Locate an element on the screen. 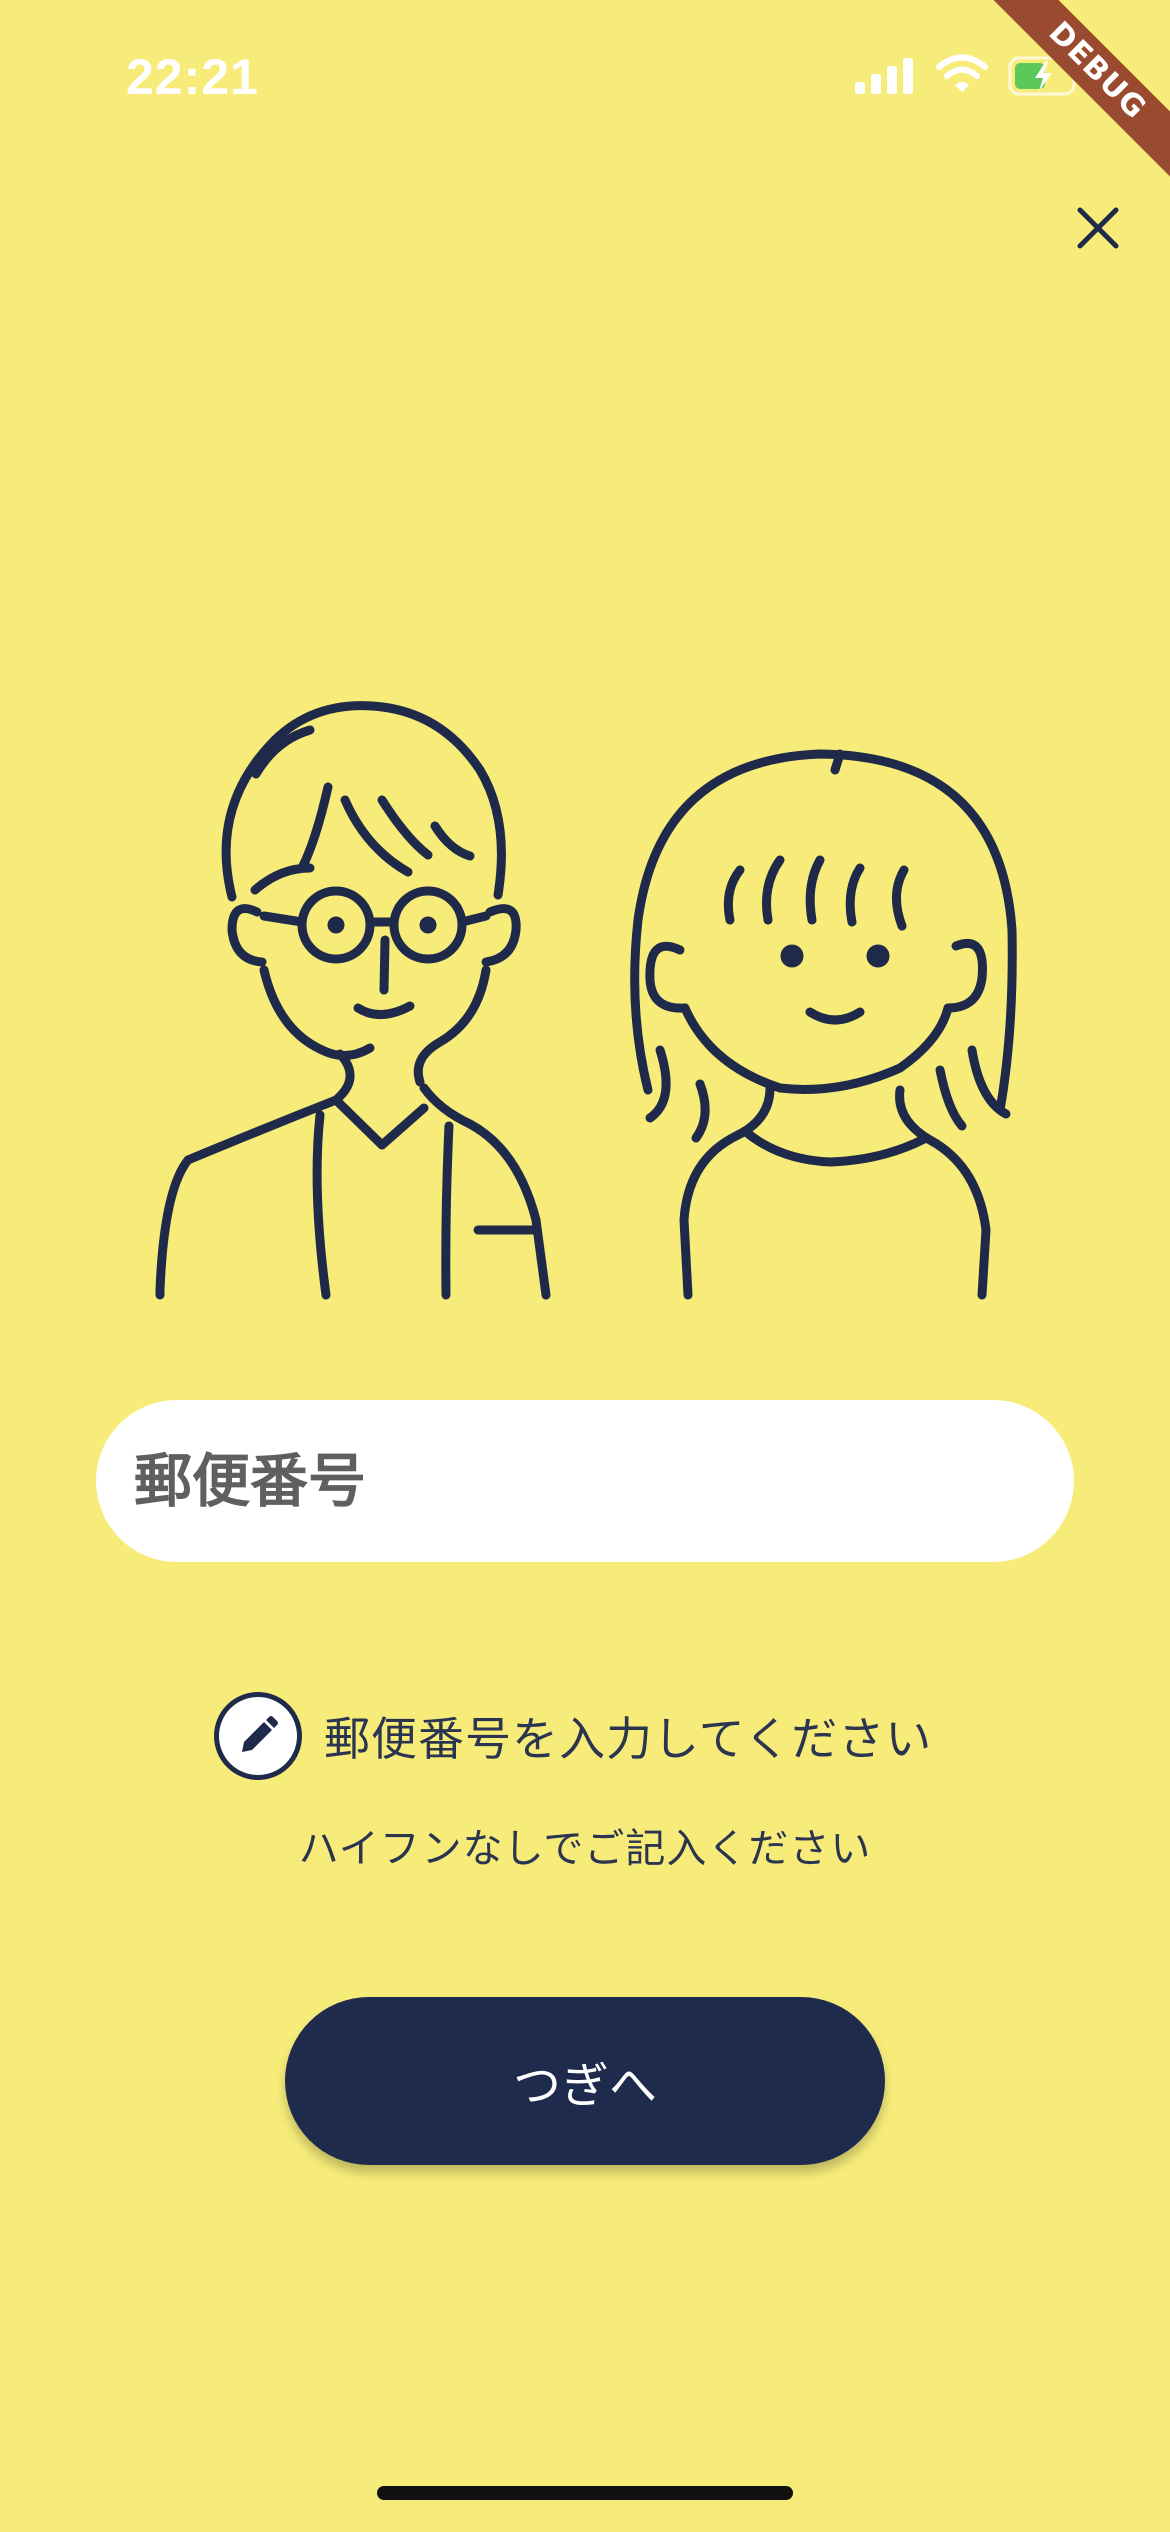 Image resolution: width=1170 pixels, height=2532 pixels. pencil-badge is located at coordinates (258, 1736).